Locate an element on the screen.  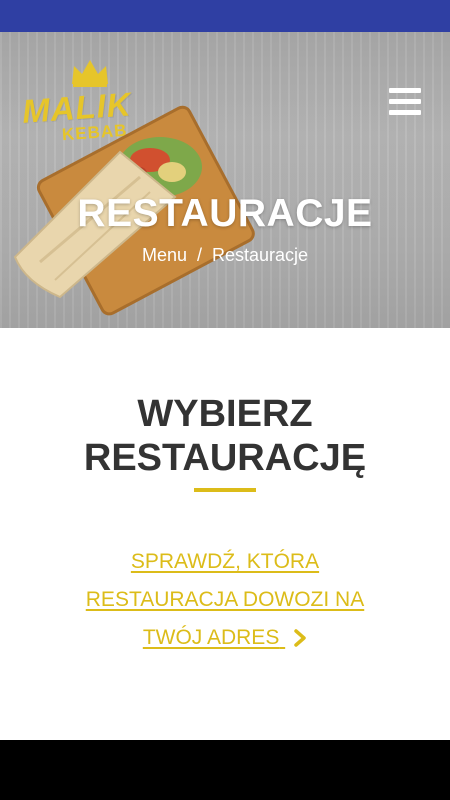
breadcrumb: Menu / Restauracje is located at coordinates (225, 255).